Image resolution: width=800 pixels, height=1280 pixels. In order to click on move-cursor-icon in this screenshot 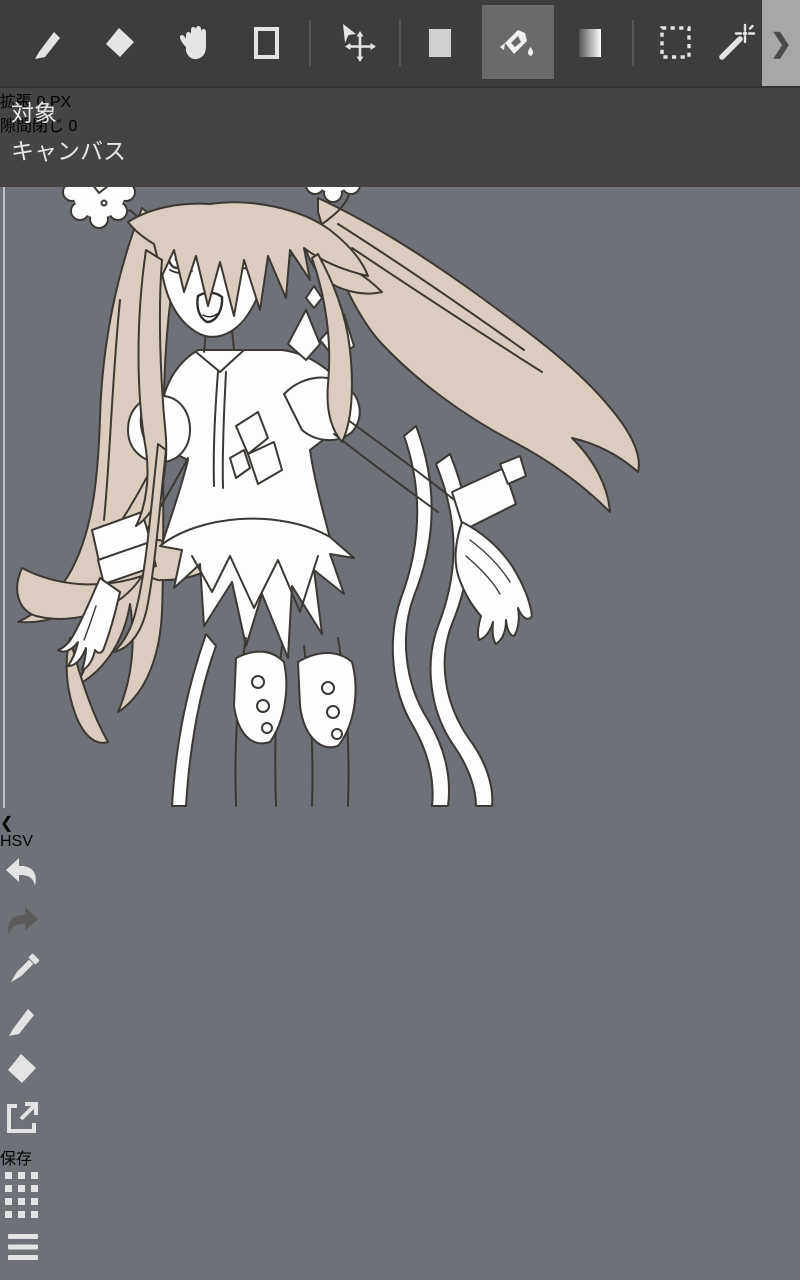, I will do `click(359, 43)`.